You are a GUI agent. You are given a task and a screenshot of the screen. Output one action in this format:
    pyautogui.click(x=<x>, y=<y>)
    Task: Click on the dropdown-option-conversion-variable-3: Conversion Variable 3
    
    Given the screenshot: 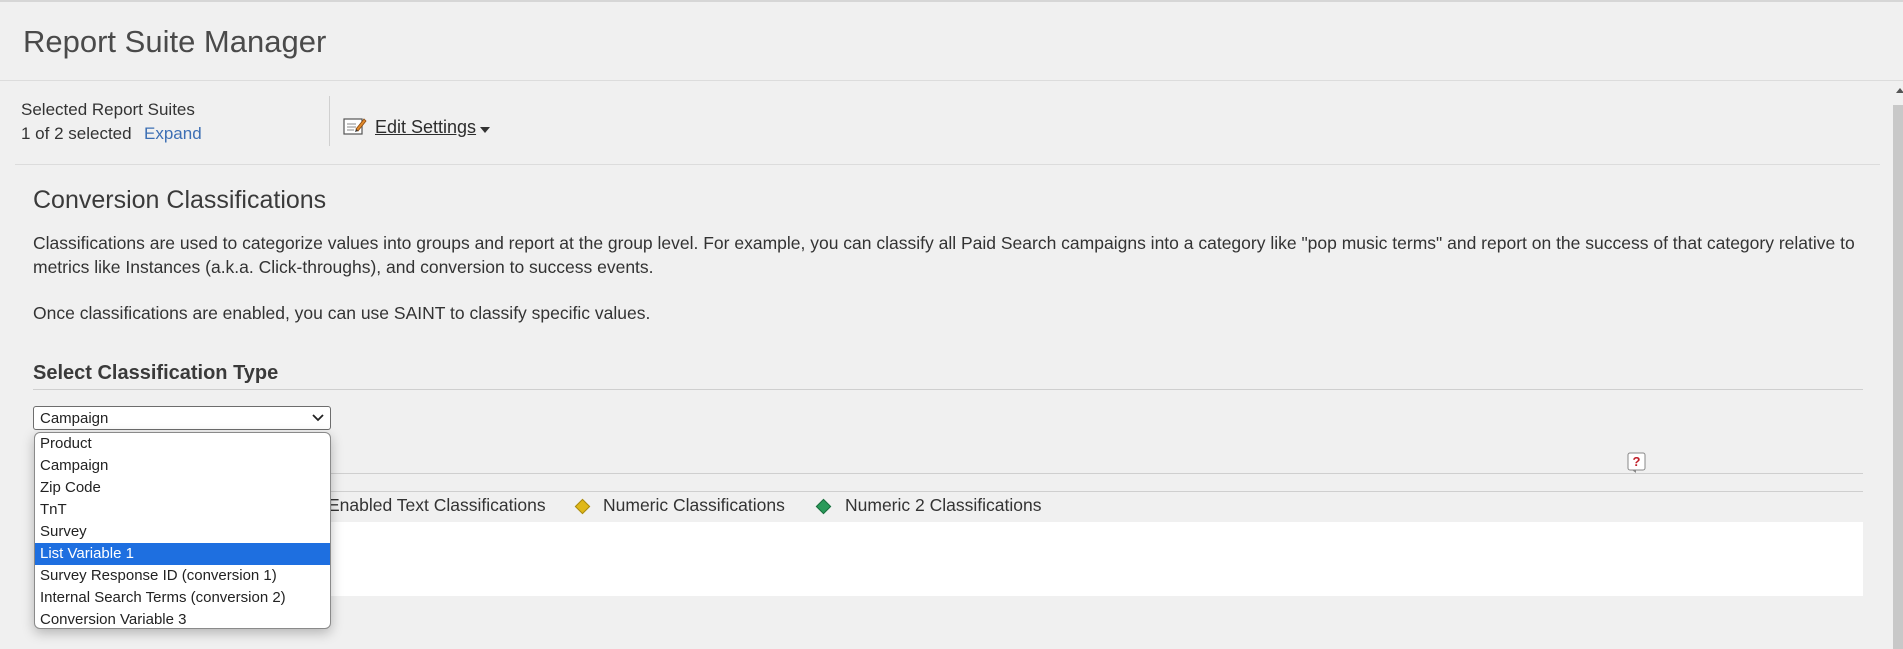 What is the action you would take?
    pyautogui.click(x=182, y=618)
    